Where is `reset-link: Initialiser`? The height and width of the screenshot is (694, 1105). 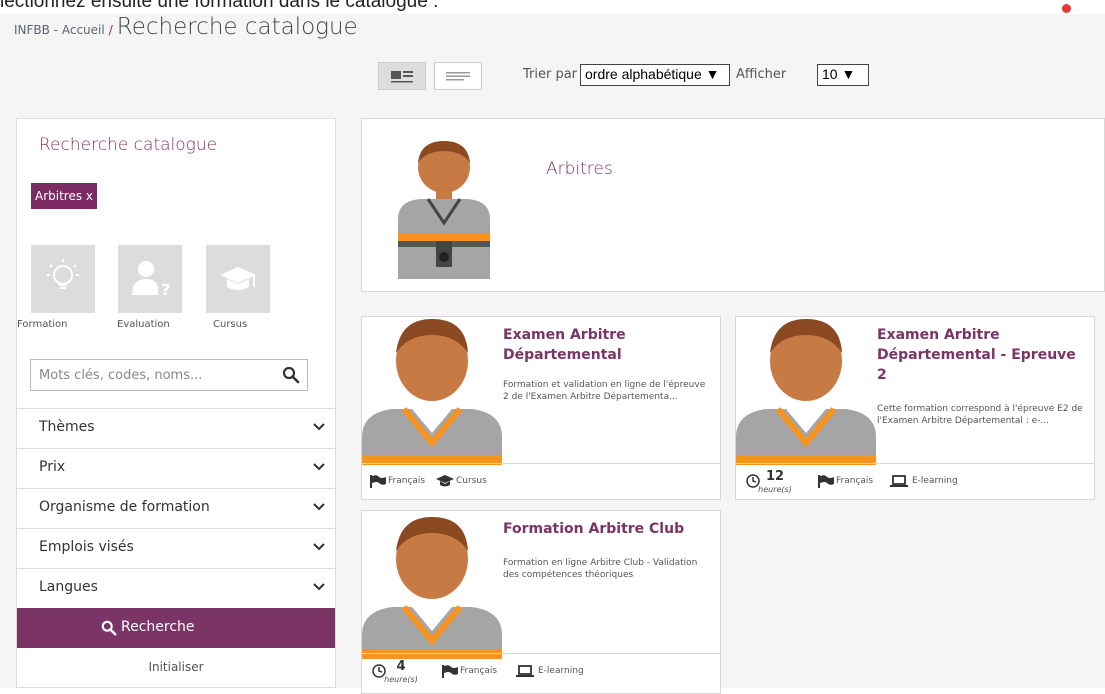
reset-link: Initialiser is located at coordinates (176, 667).